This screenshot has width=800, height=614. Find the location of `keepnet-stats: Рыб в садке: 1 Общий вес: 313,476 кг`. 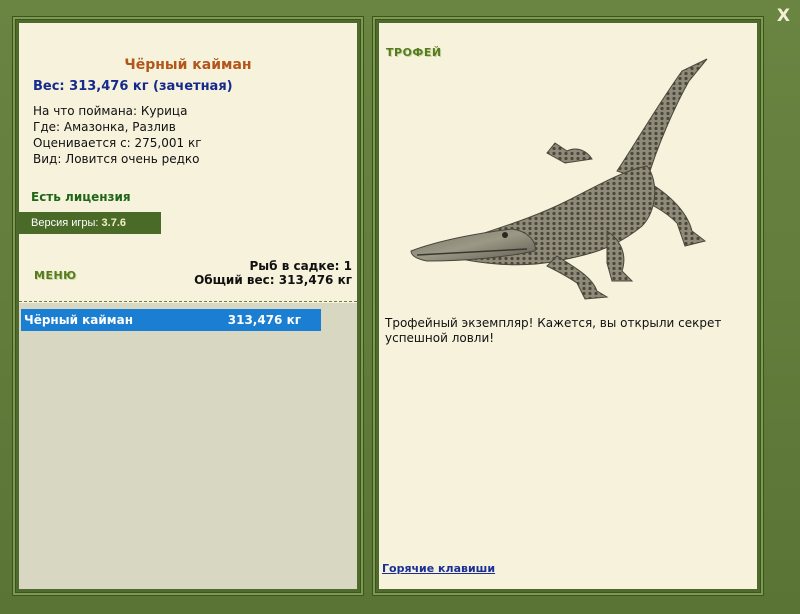

keepnet-stats: Рыб в садке: 1 Общий вес: 313,476 кг is located at coordinates (273, 273).